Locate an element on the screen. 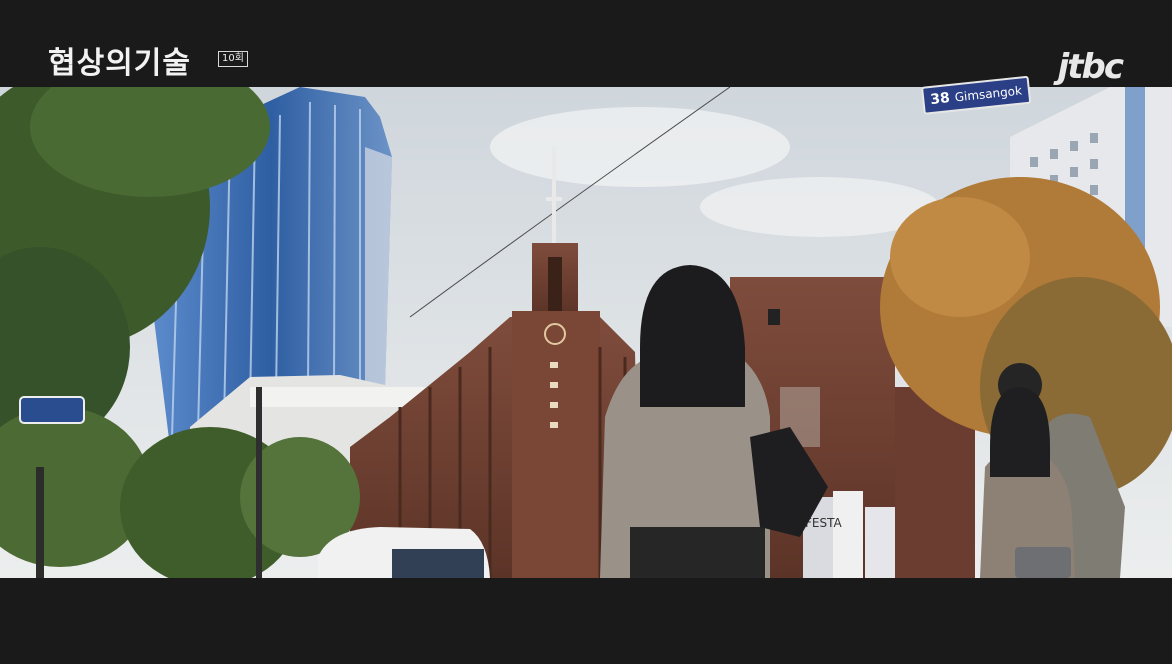  episode-badge: 10회 is located at coordinates (233, 59).